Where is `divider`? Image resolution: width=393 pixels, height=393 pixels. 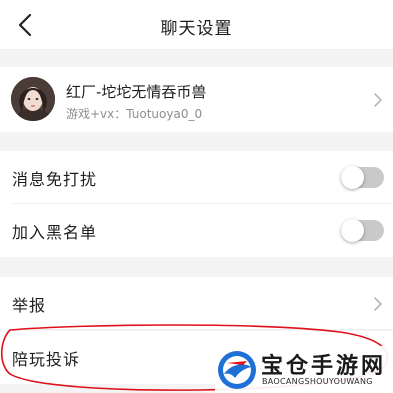
divider is located at coordinates (202, 329).